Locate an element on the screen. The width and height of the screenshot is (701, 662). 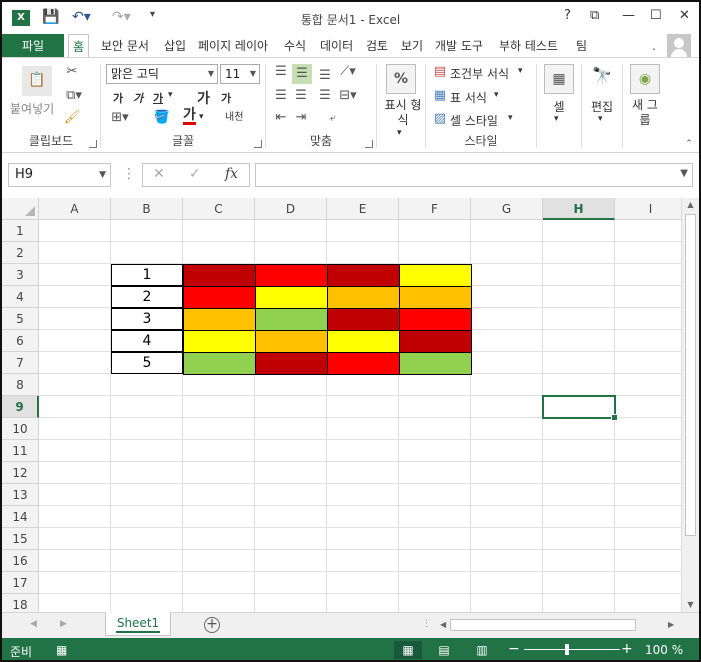
row-header-9: 9 is located at coordinates (20, 407).